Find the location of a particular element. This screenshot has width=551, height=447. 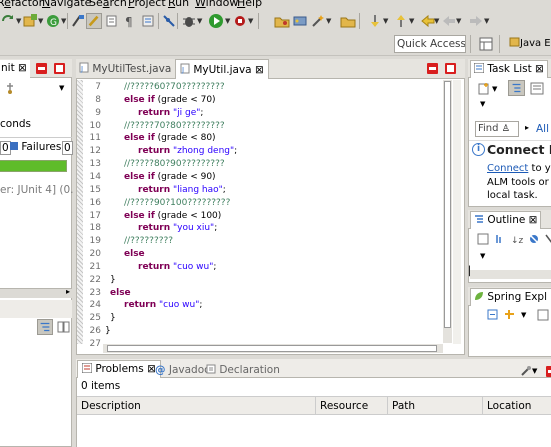

code-line: //?????60?70????????? is located at coordinates (174, 87).